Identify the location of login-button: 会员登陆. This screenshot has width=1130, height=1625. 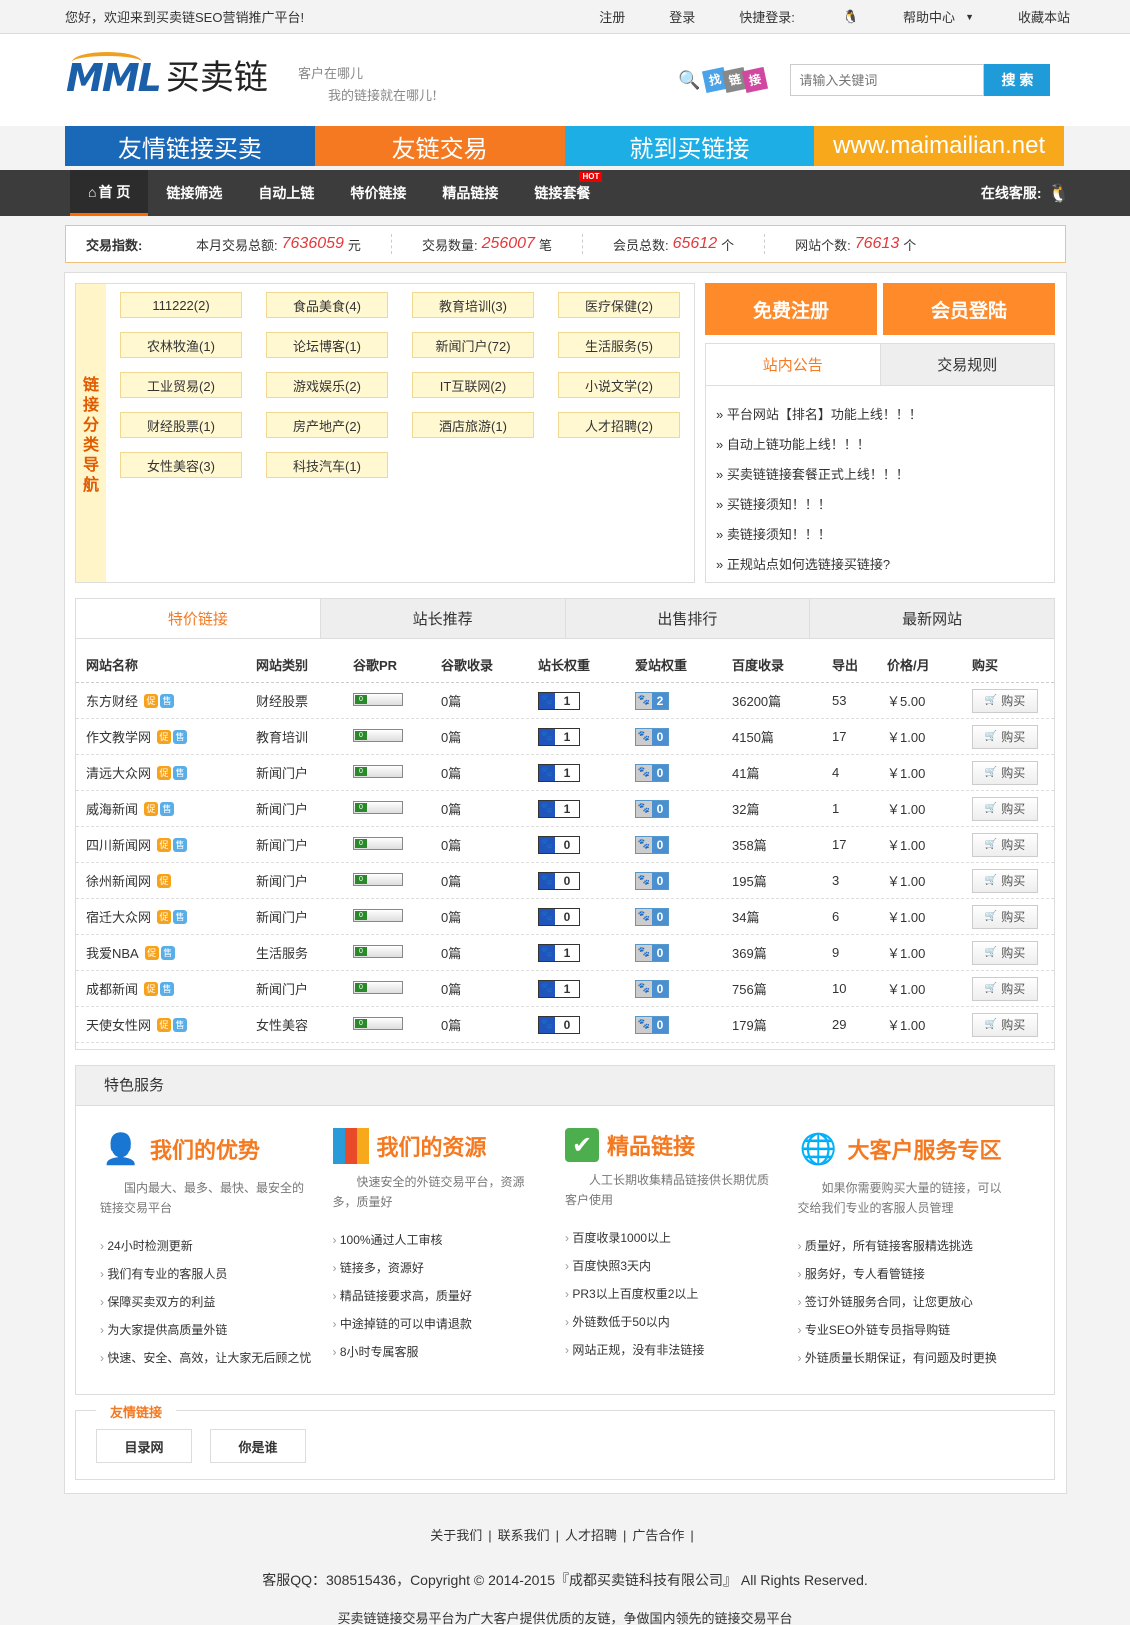
(969, 309).